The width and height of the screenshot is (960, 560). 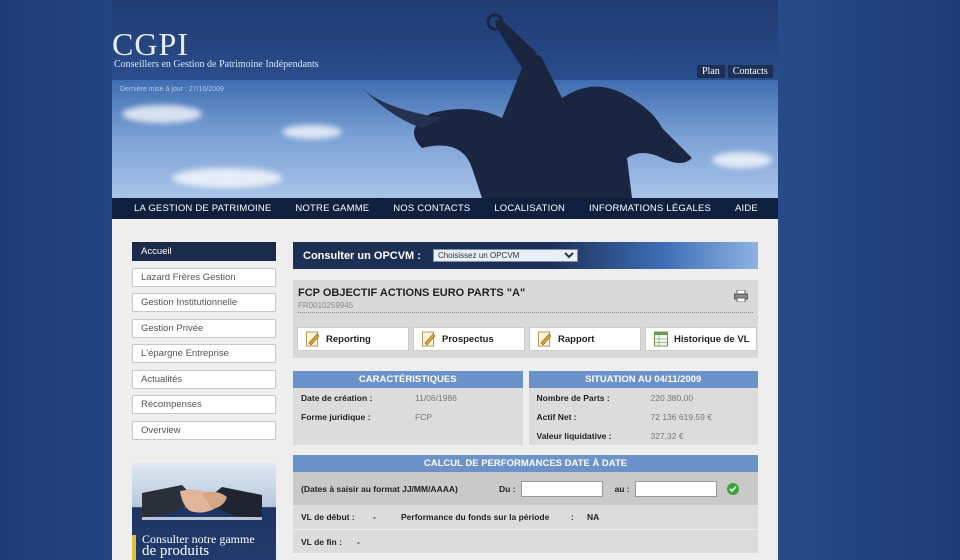 I want to click on promo-text: Consulter notre gamme de produits, so click(x=198, y=546).